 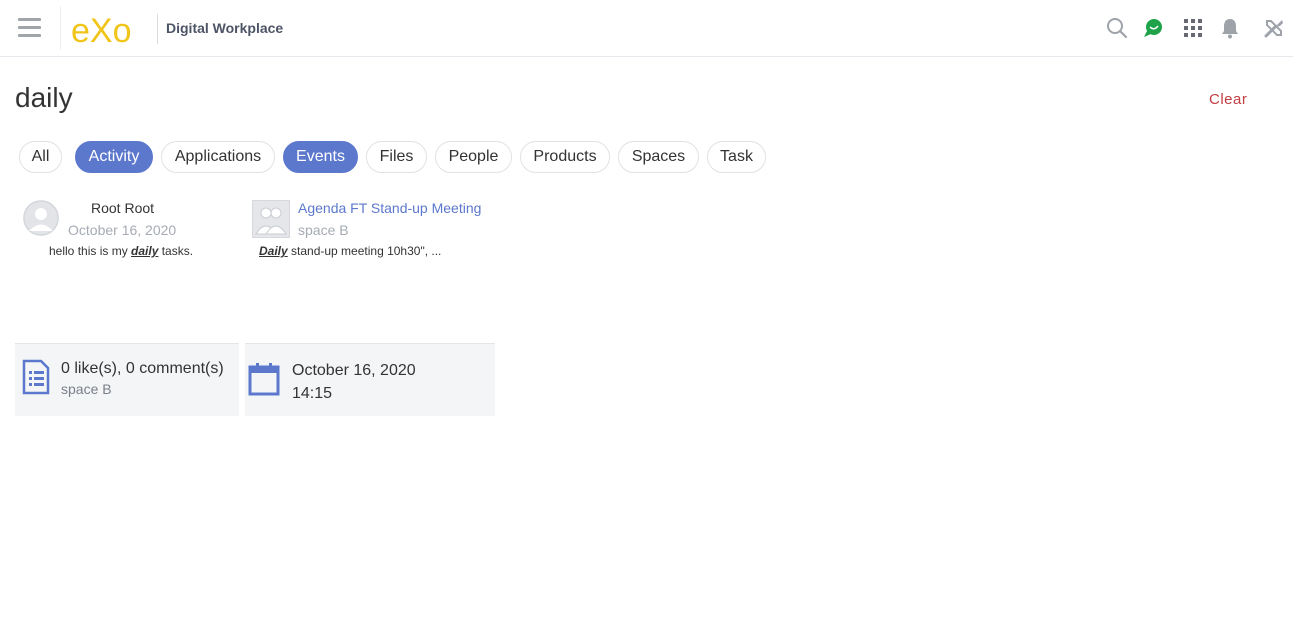 What do you see at coordinates (354, 370) in the screenshot?
I see `event-date: October 16, 2020` at bounding box center [354, 370].